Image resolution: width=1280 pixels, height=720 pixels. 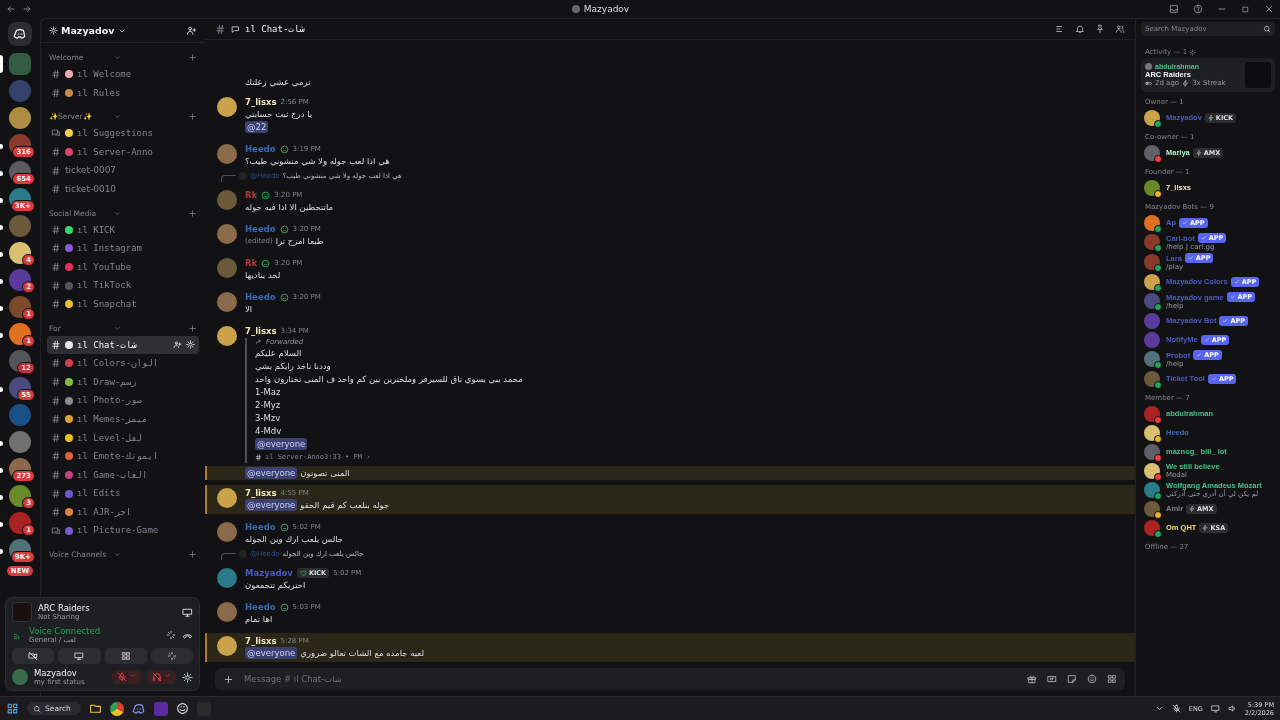 What do you see at coordinates (1120, 29) in the screenshot?
I see `members-icon` at bounding box center [1120, 29].